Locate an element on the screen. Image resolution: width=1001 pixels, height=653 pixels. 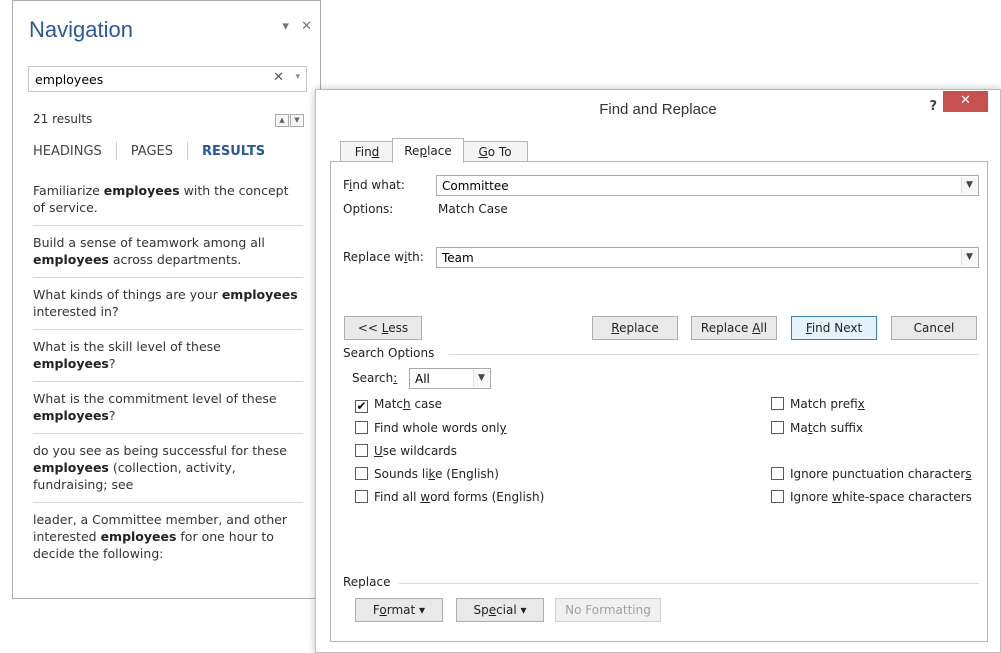
result-text: What kinds of things are your is located at coordinates (127, 294).